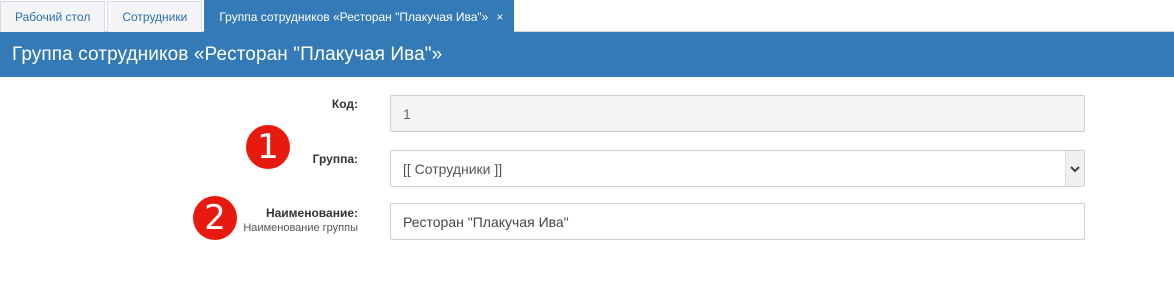 The width and height of the screenshot is (1174, 289). Describe the element at coordinates (407, 113) in the screenshot. I see `code-value: 1` at that location.